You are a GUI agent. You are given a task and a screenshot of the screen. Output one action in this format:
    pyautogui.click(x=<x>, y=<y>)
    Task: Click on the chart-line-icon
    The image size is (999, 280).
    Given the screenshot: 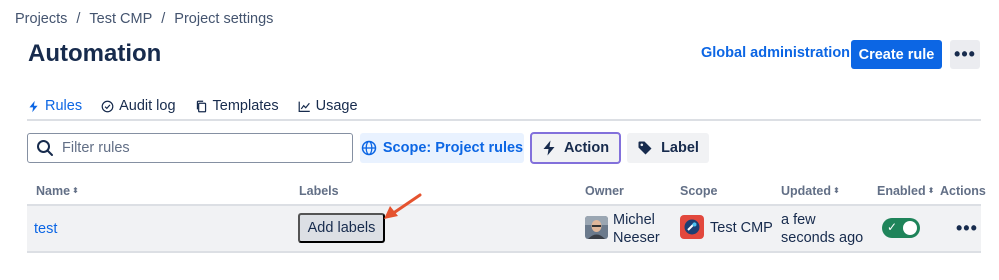 What is the action you would take?
    pyautogui.click(x=304, y=106)
    